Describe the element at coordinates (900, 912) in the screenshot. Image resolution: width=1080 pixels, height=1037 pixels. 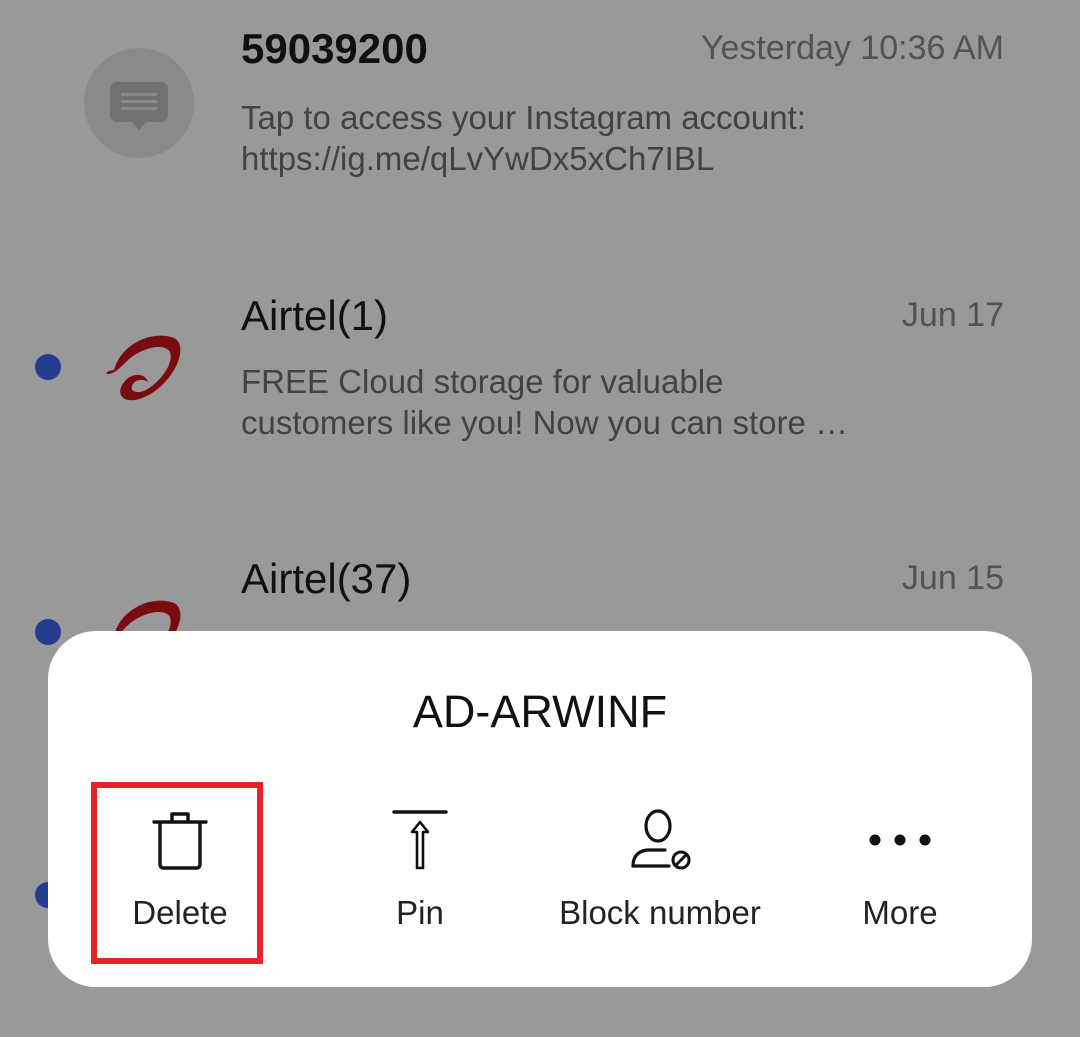
I see `more-label: More` at that location.